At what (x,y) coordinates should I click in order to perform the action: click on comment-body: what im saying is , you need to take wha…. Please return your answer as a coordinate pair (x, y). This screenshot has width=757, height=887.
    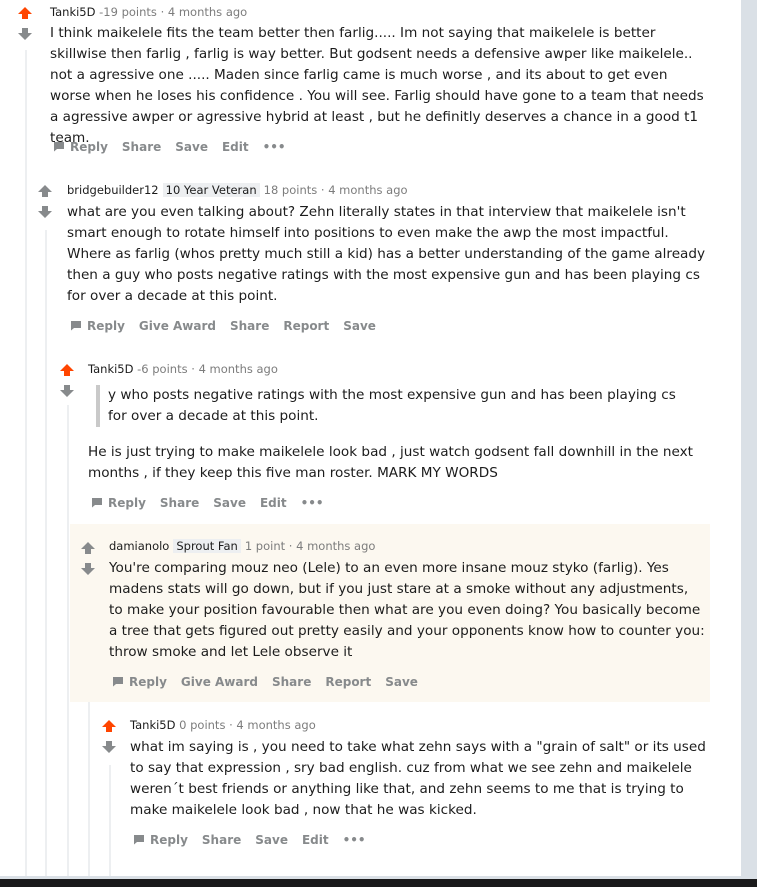
    Looking at the image, I should click on (418, 778).